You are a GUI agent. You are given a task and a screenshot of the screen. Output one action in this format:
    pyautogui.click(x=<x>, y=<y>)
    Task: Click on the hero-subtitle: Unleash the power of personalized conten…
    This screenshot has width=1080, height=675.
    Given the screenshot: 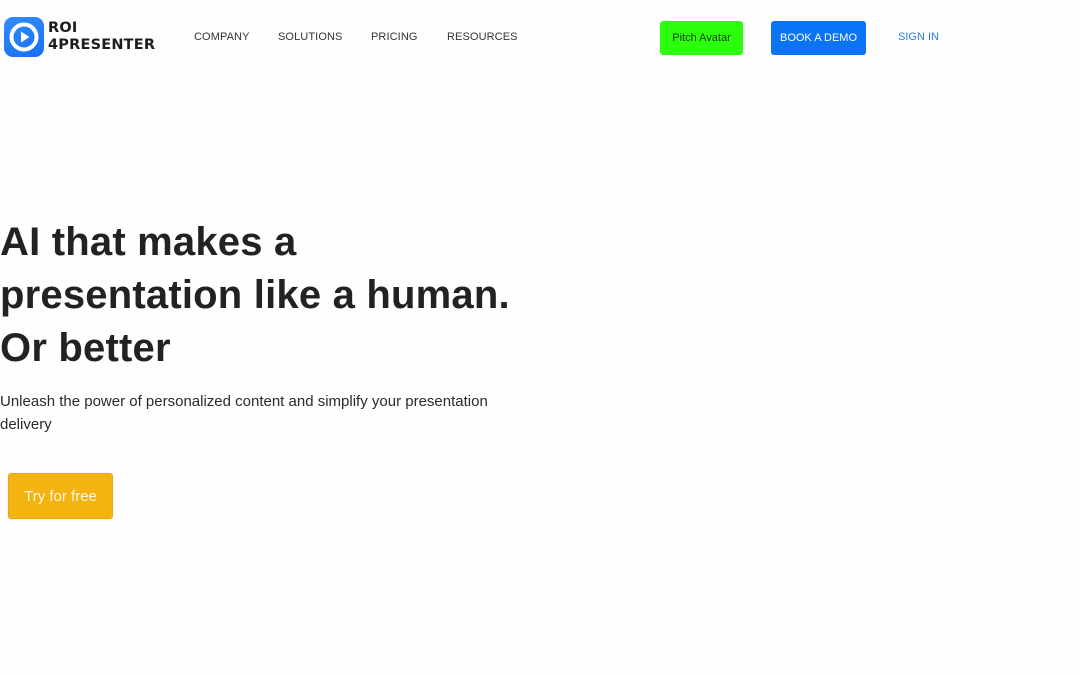 What is the action you would take?
    pyautogui.click(x=244, y=413)
    